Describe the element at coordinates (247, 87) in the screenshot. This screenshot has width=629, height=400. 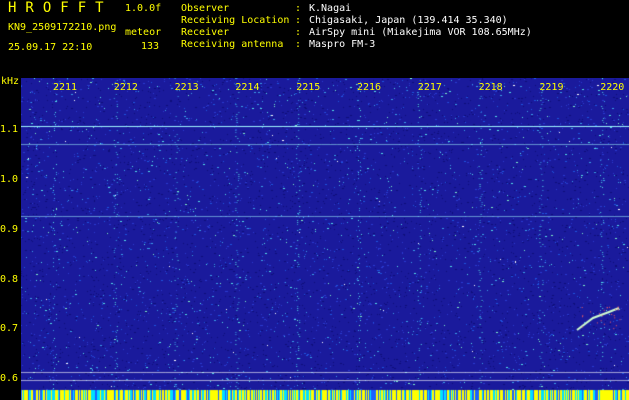
I see `time-tick-label: 2214` at that location.